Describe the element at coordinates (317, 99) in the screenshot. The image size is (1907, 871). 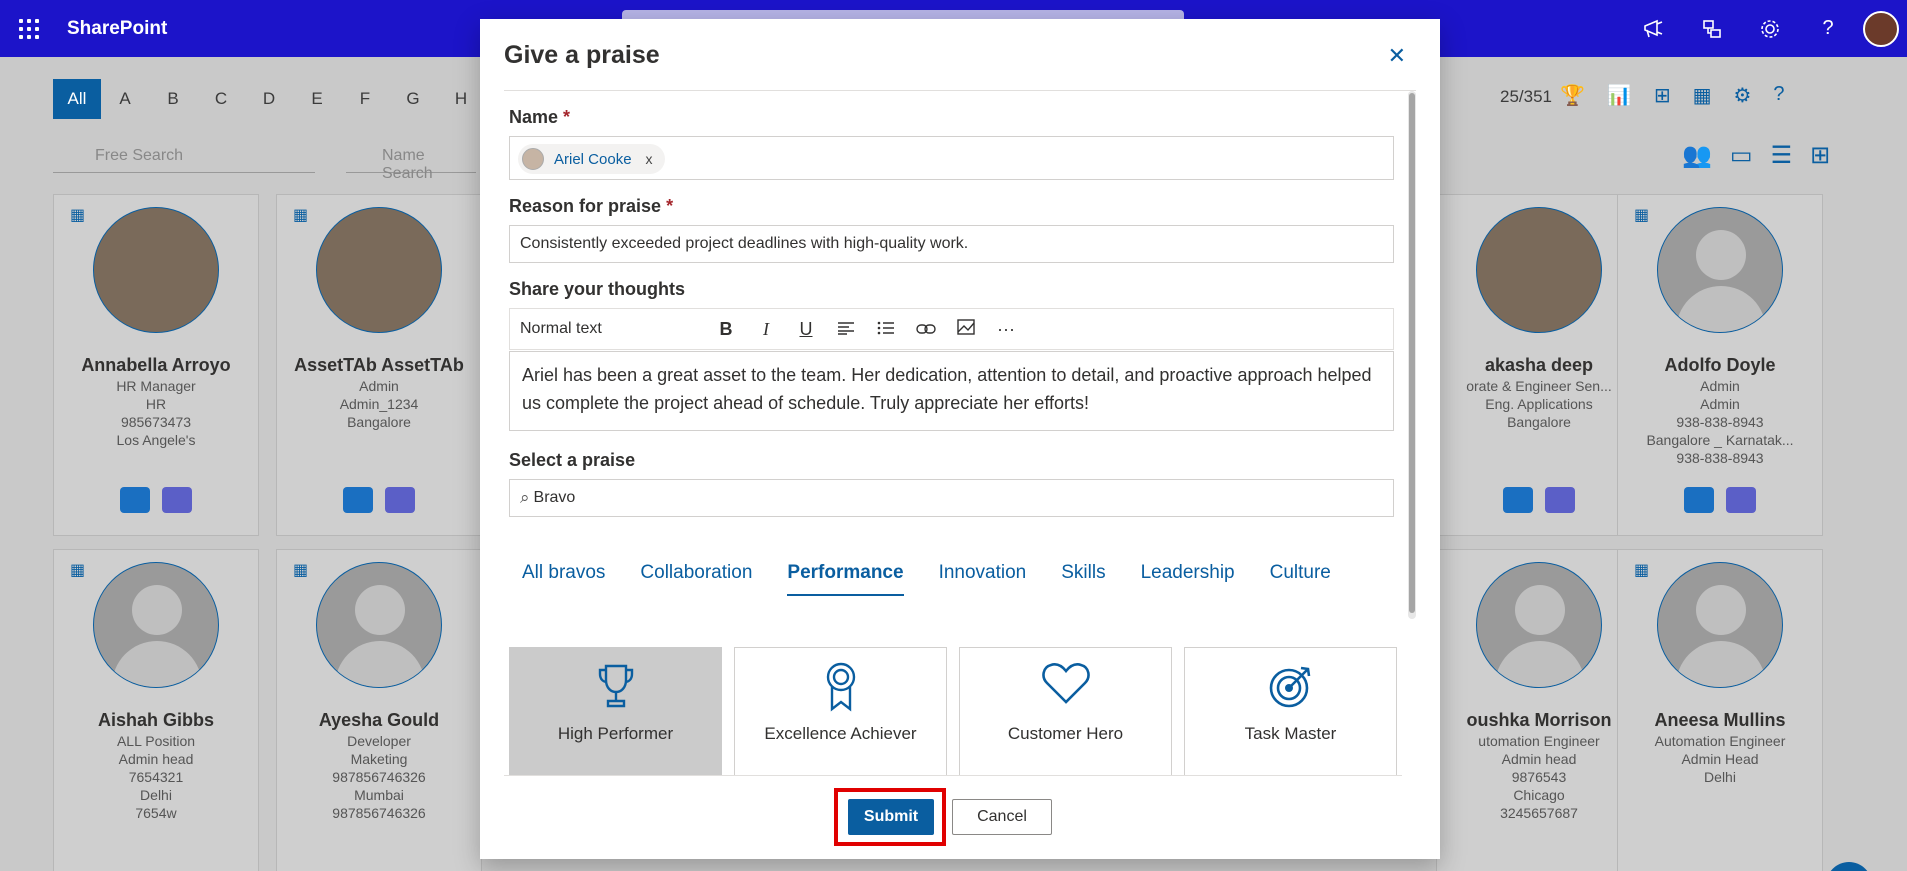
I see `letter-e: E` at that location.